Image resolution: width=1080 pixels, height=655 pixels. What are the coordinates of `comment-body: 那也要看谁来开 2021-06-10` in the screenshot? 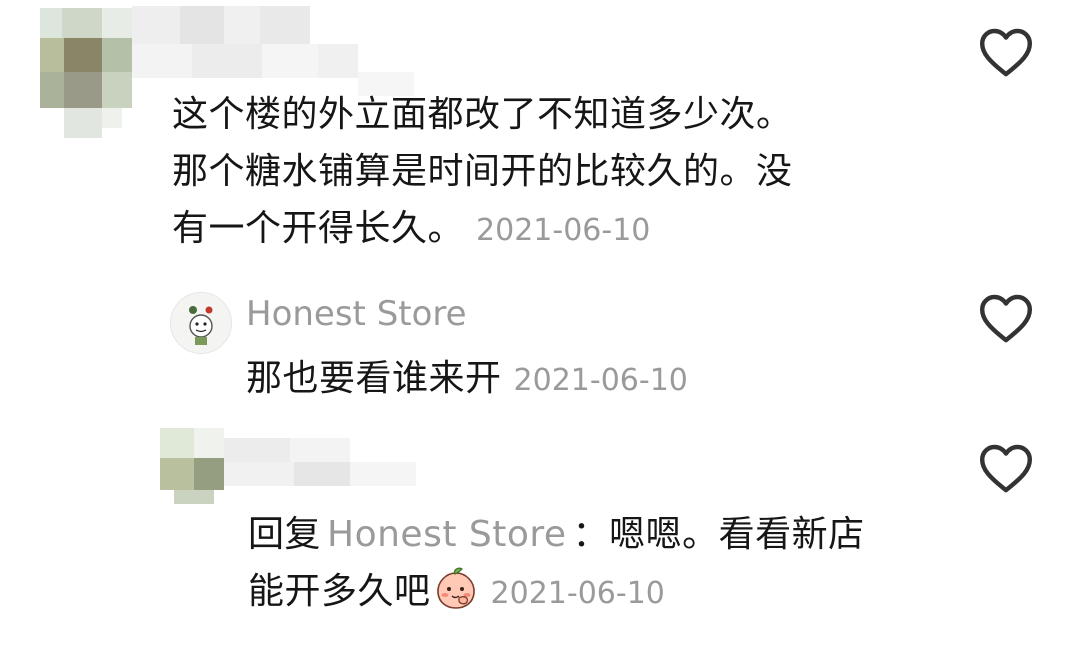 It's located at (596, 379).